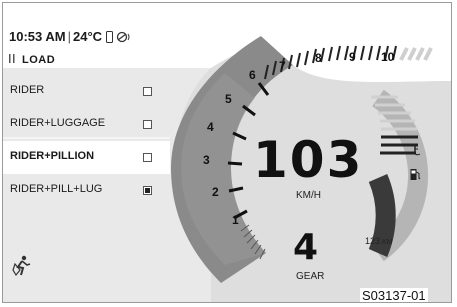 The height and width of the screenshot is (307, 457). I want to click on rpm-tick-label: 1, so click(235, 220).